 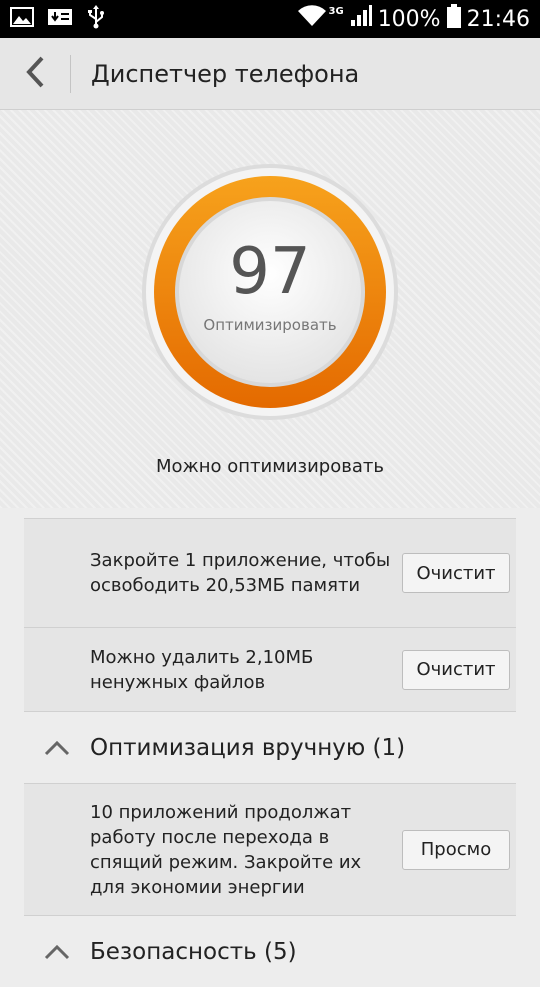 What do you see at coordinates (70, 73) in the screenshot?
I see `header-divider` at bounding box center [70, 73].